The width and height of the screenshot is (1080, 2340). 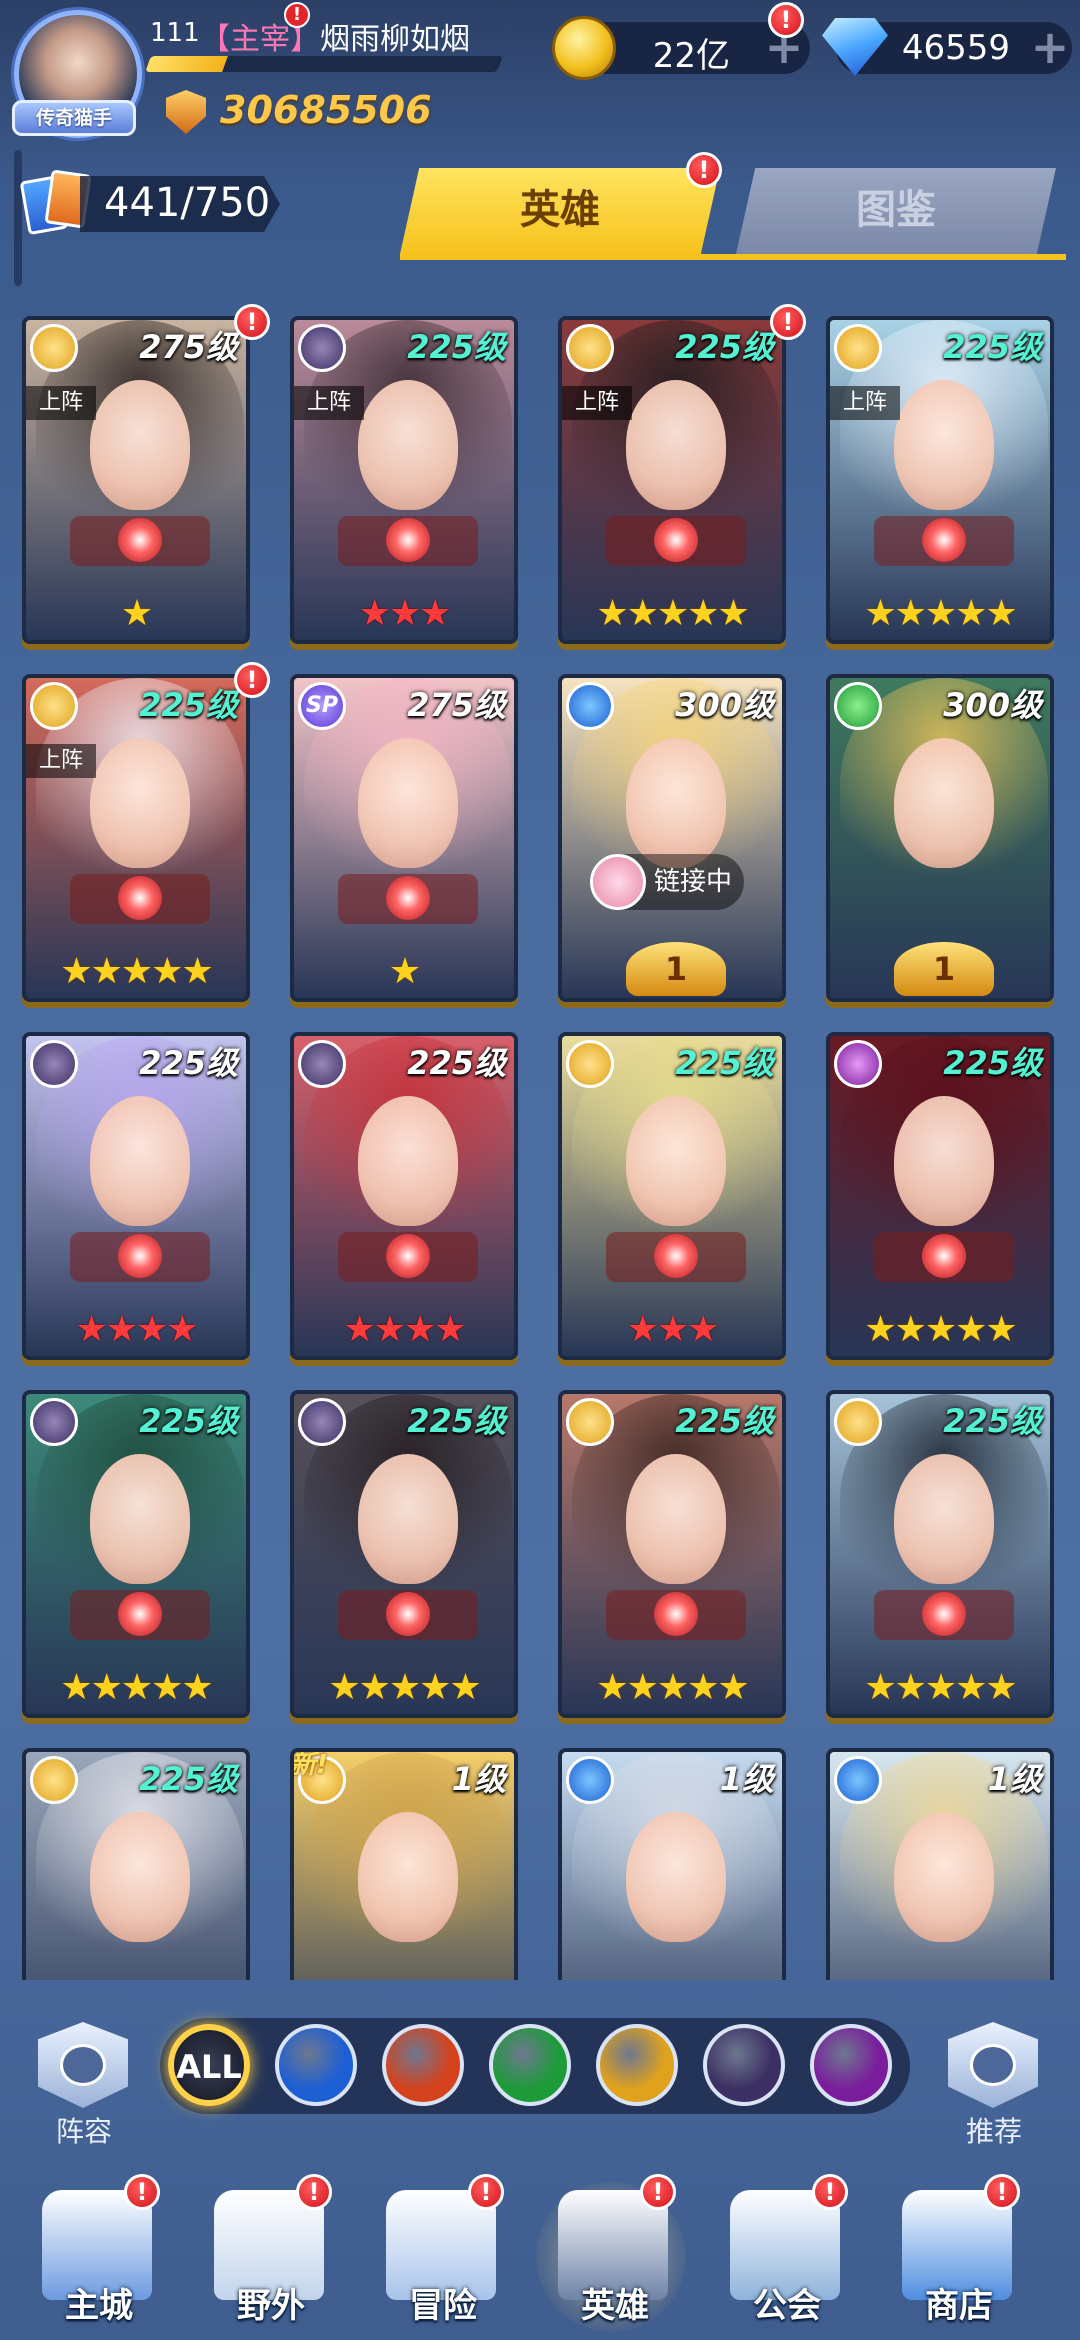 What do you see at coordinates (993, 2065) in the screenshot?
I see `recommend-button` at bounding box center [993, 2065].